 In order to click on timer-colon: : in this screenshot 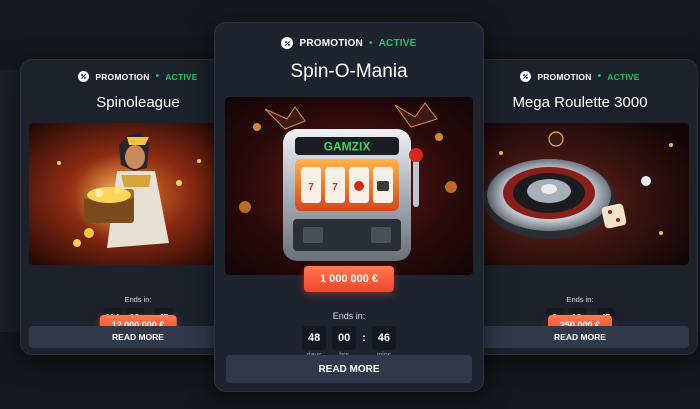, I will do `click(364, 338)`.